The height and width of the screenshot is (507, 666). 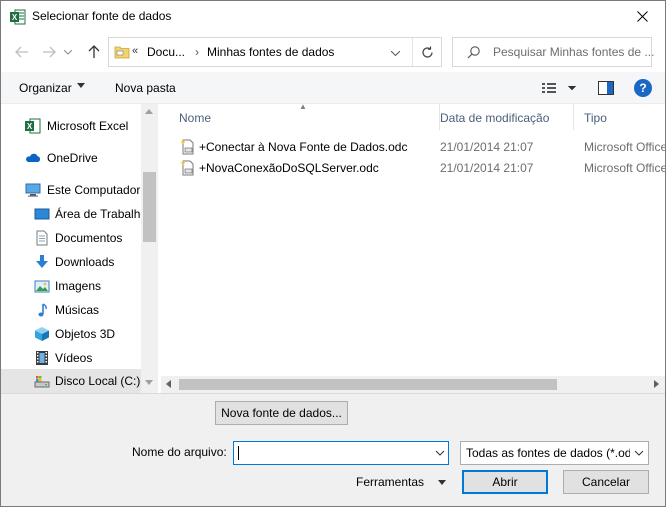 I want to click on scroll-up-icon, so click(x=149, y=111).